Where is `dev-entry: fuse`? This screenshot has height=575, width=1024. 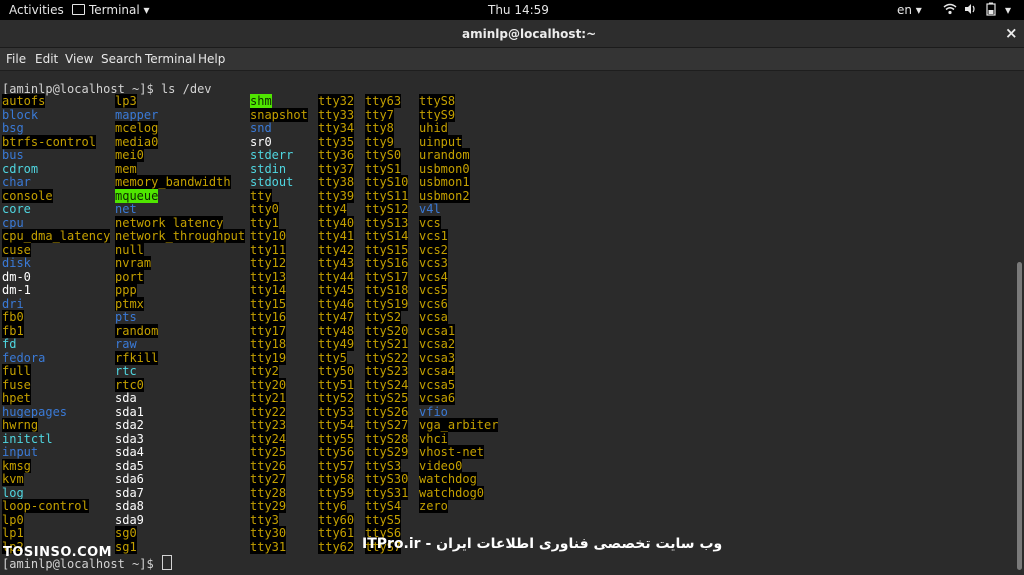 dev-entry: fuse is located at coordinates (16, 384).